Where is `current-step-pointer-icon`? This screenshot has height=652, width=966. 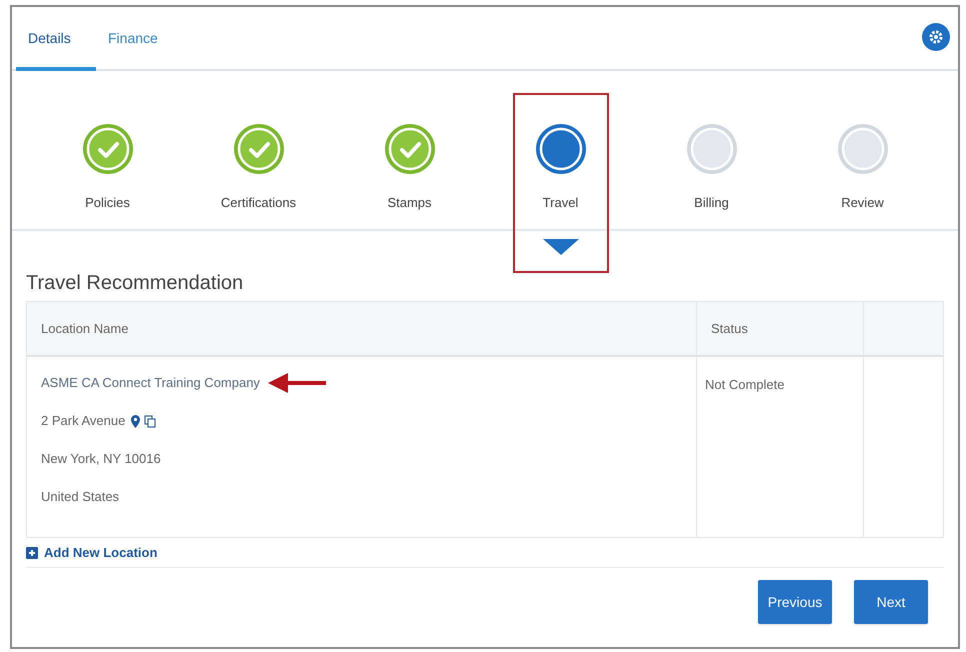 current-step-pointer-icon is located at coordinates (560, 247).